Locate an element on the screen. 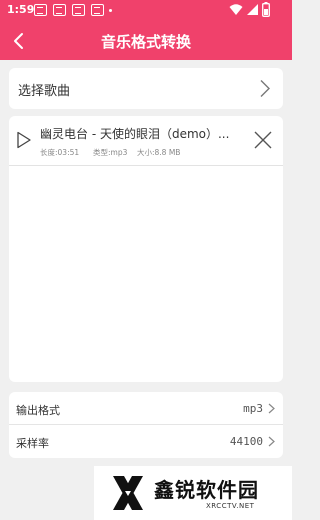 The height and width of the screenshot is (520, 320). output-format-value: mp3 is located at coordinates (253, 408).